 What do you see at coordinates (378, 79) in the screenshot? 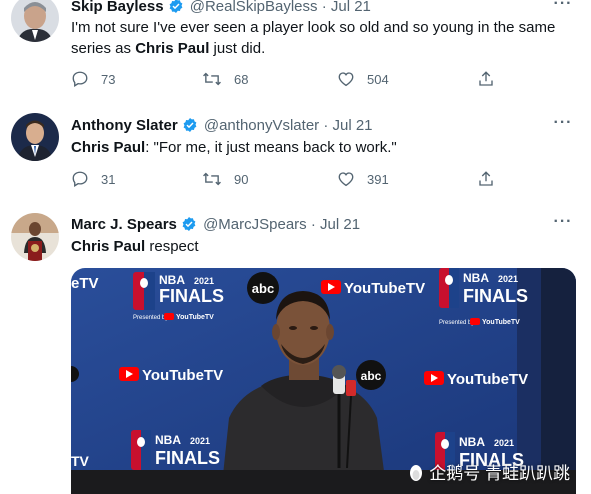
I see `like-count: 504` at bounding box center [378, 79].